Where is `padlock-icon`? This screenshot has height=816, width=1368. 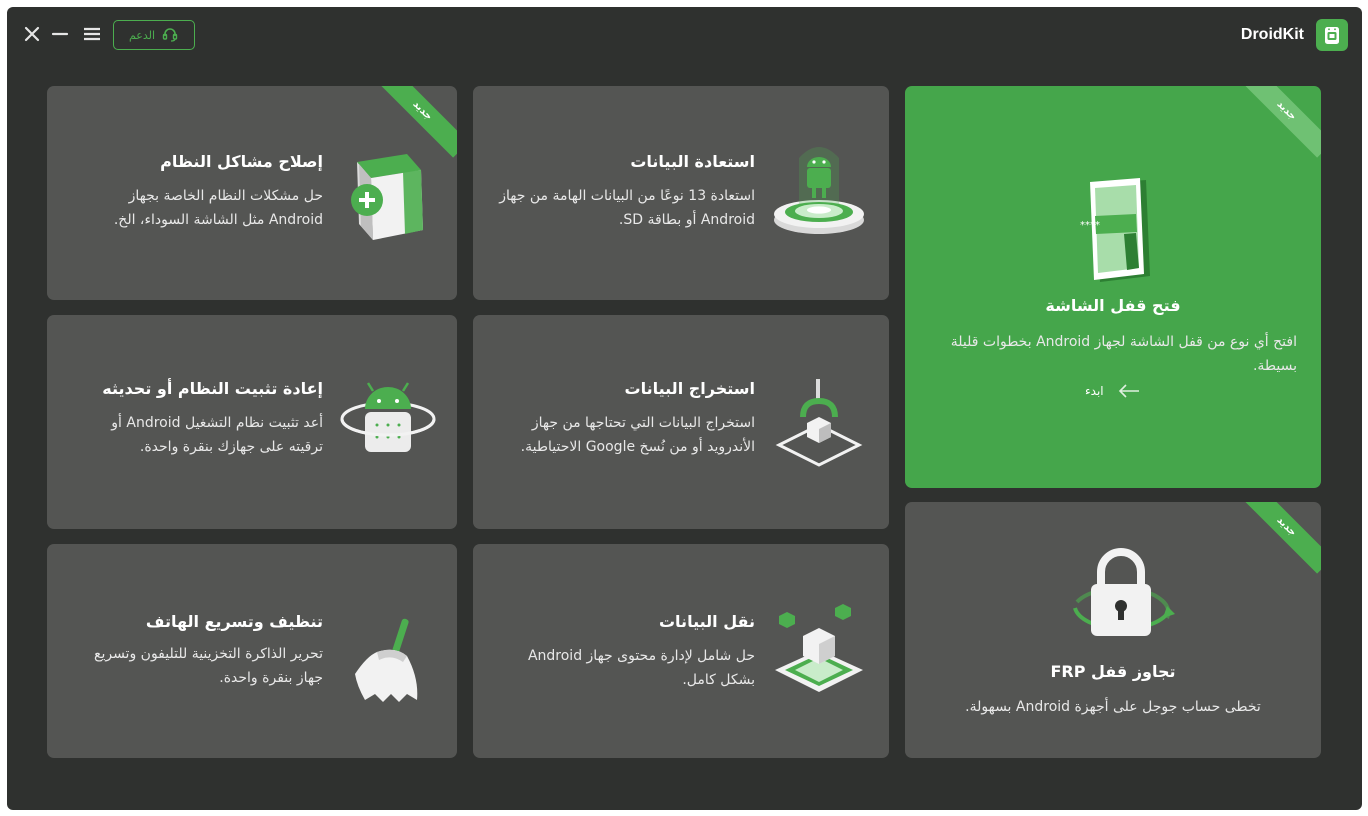 padlock-icon is located at coordinates (1121, 600).